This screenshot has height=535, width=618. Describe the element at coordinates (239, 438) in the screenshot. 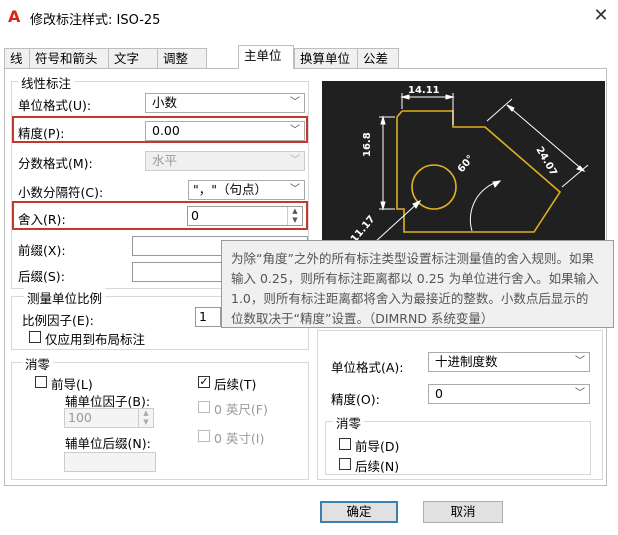

I see `zero-inches-label: 0 英寸(I)` at that location.